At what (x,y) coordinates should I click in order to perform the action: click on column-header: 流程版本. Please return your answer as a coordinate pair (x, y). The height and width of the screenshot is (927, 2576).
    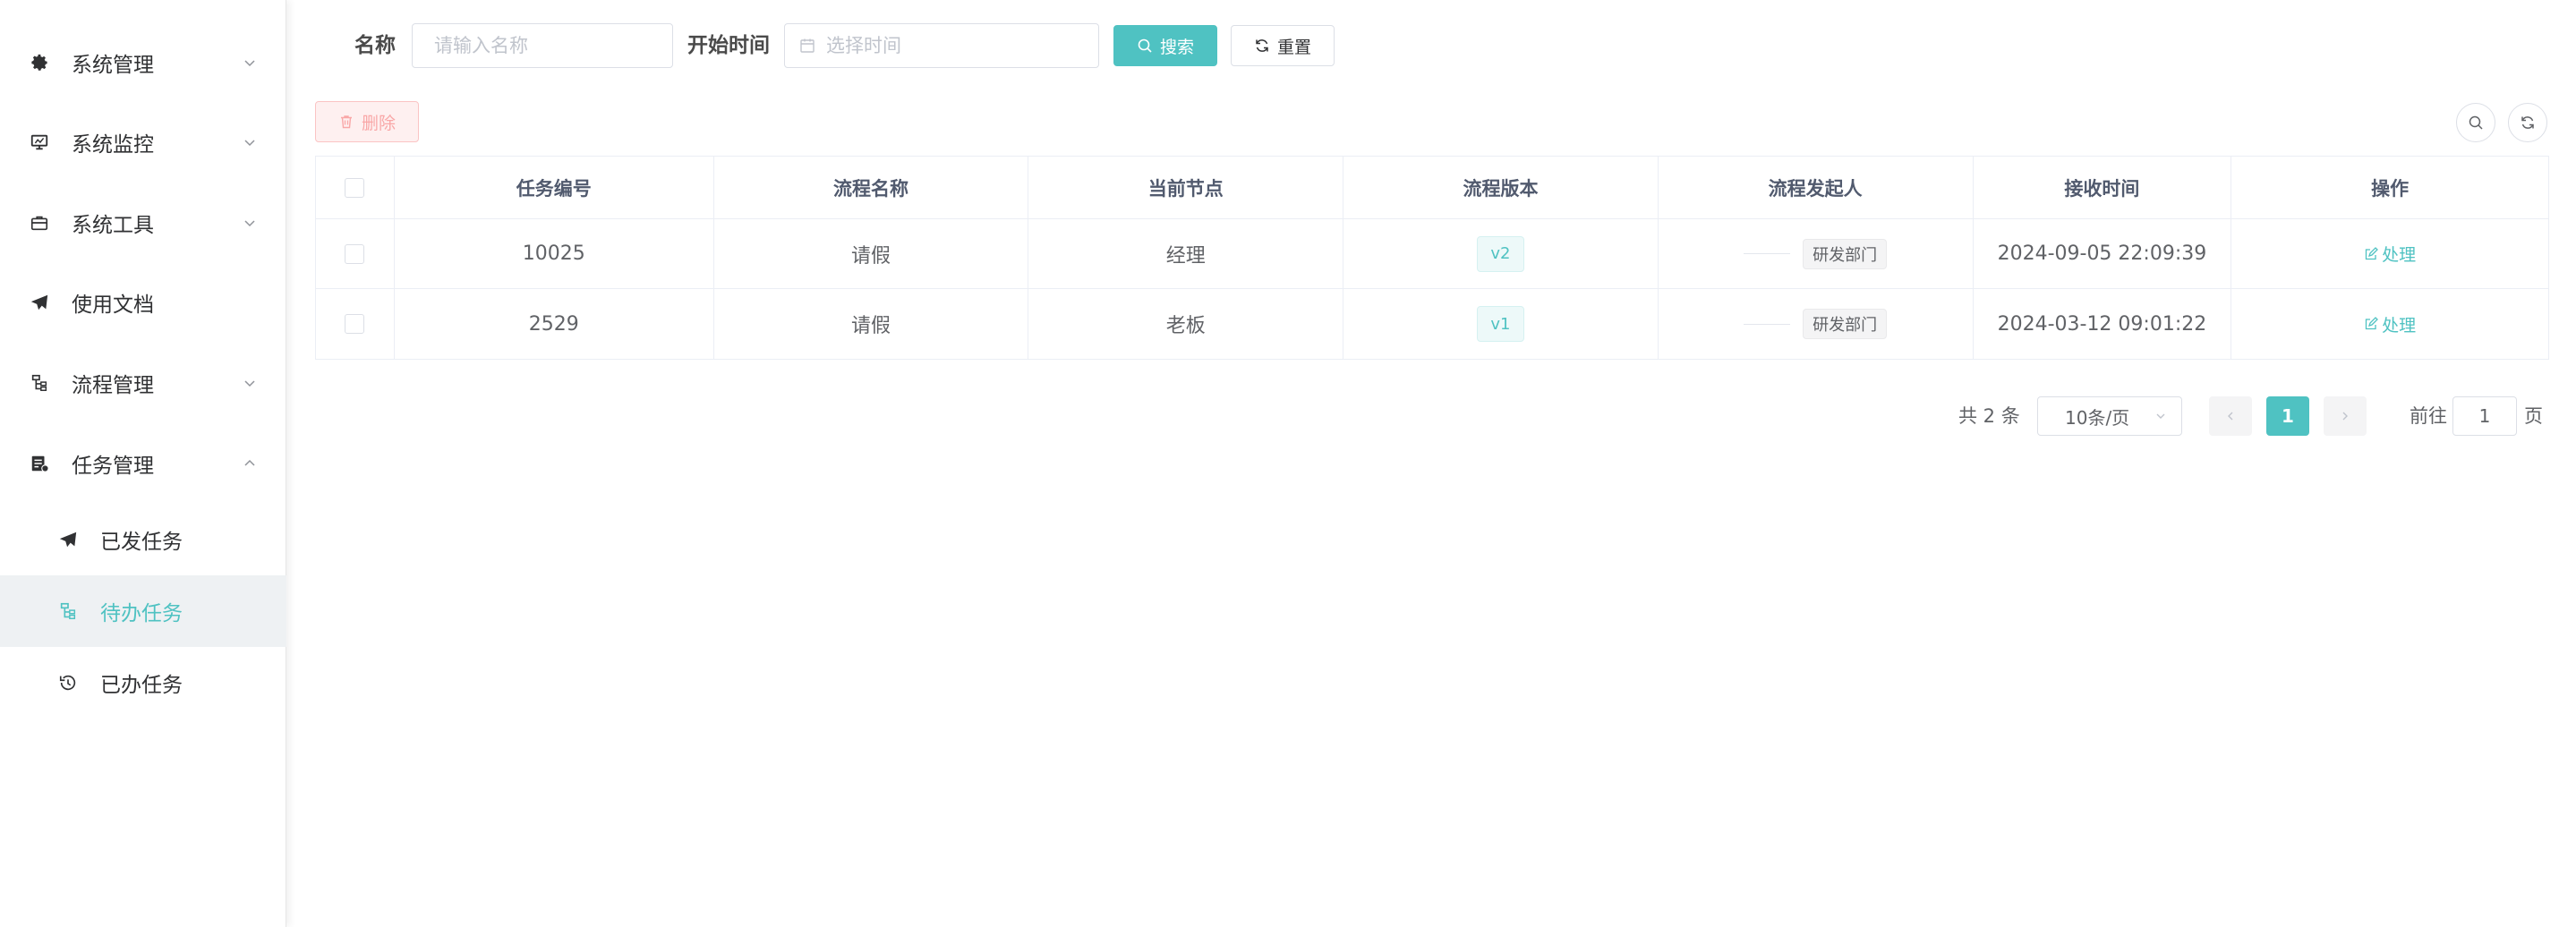
    Looking at the image, I should click on (1501, 188).